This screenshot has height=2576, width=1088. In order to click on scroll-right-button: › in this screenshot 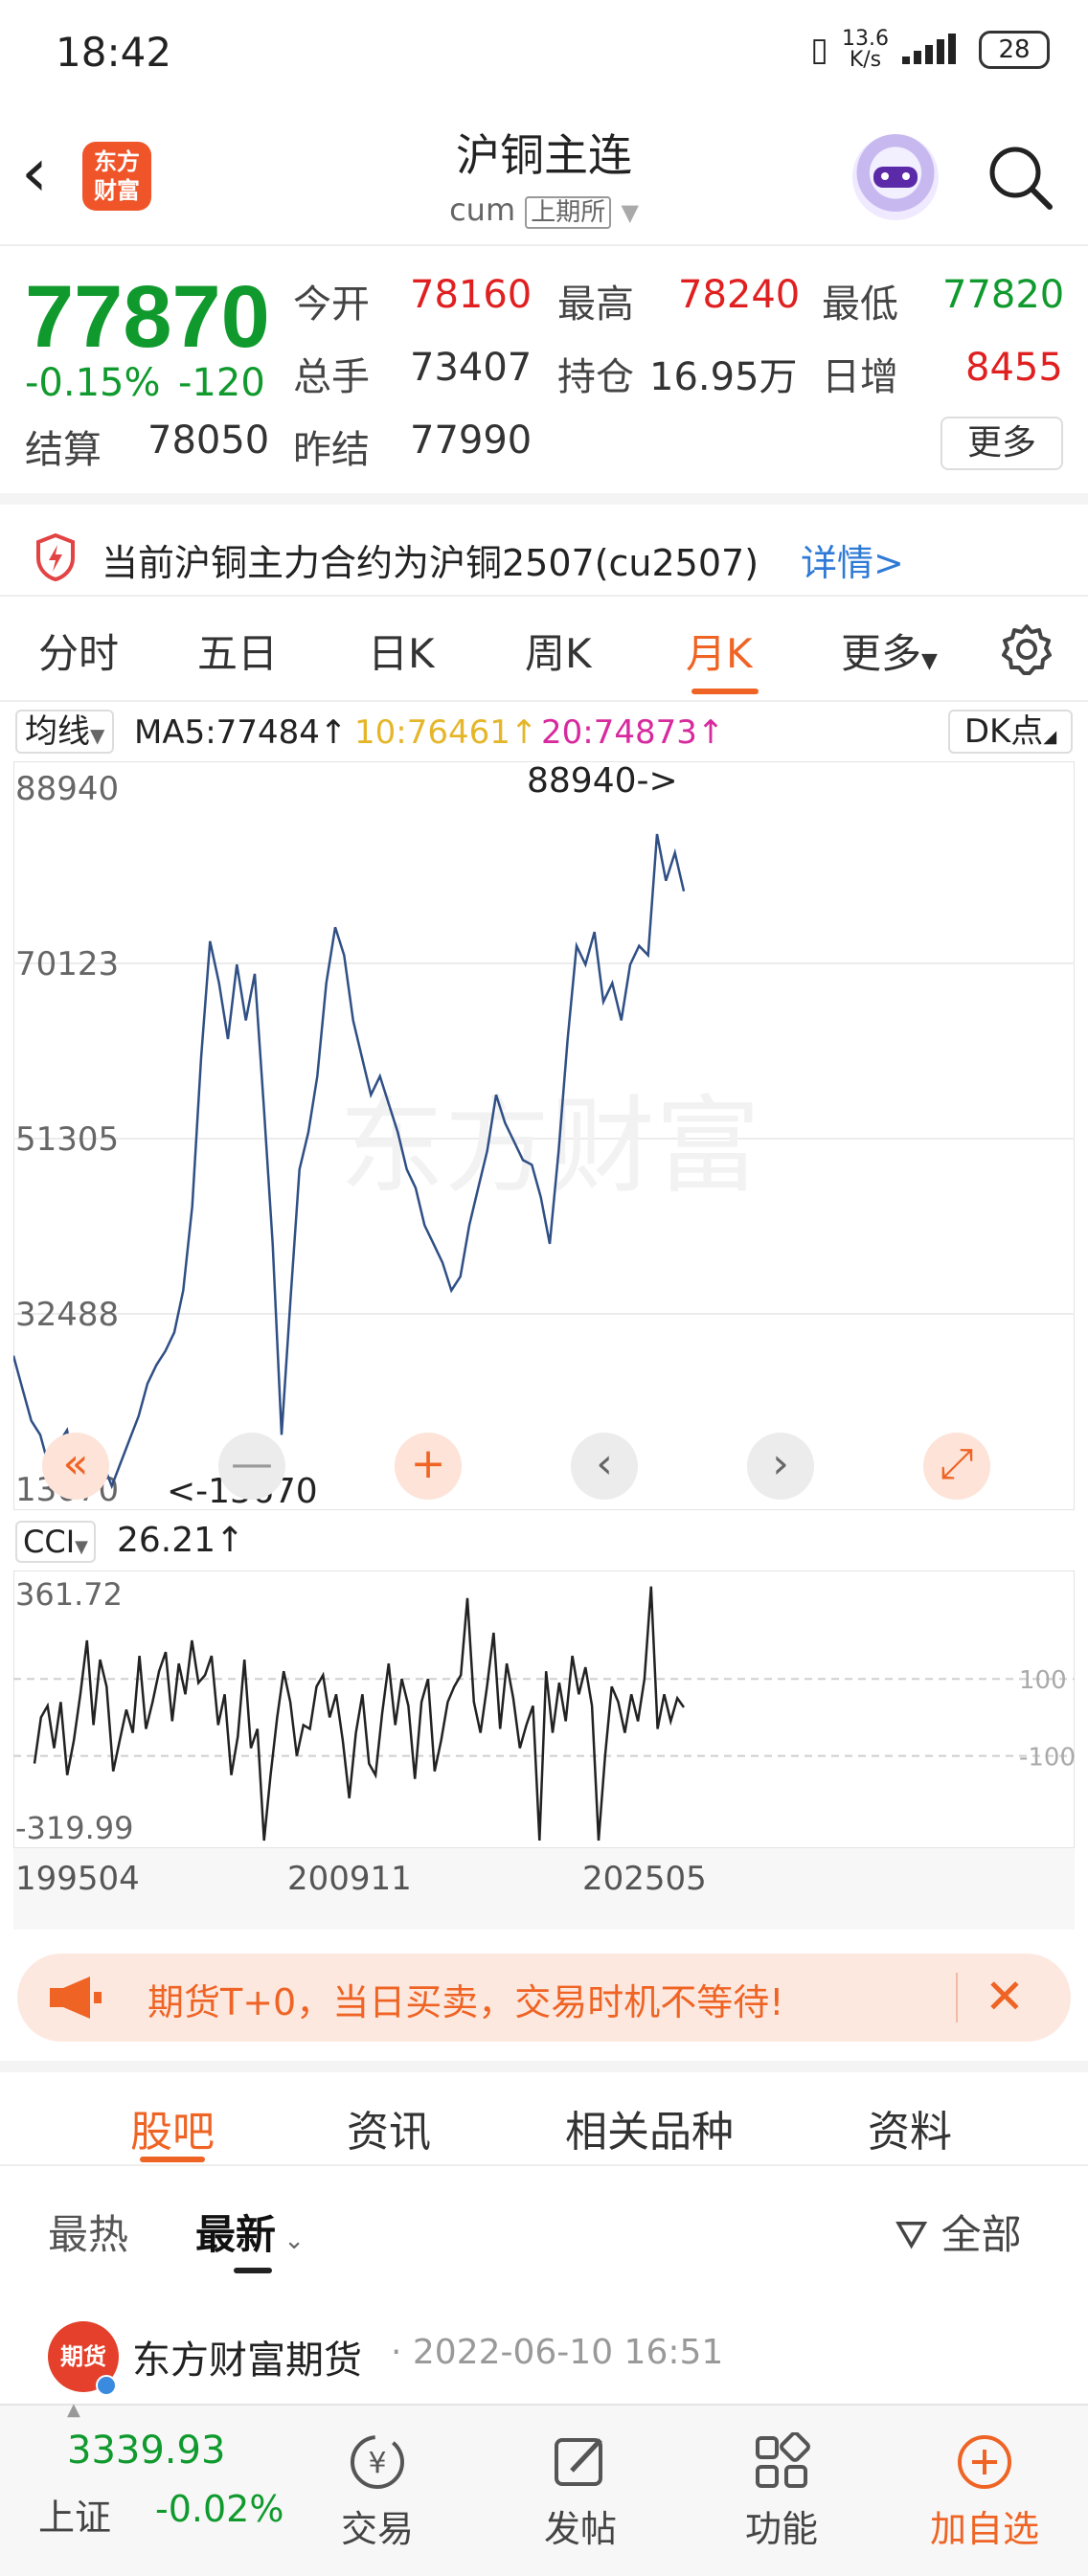, I will do `click(780, 1466)`.